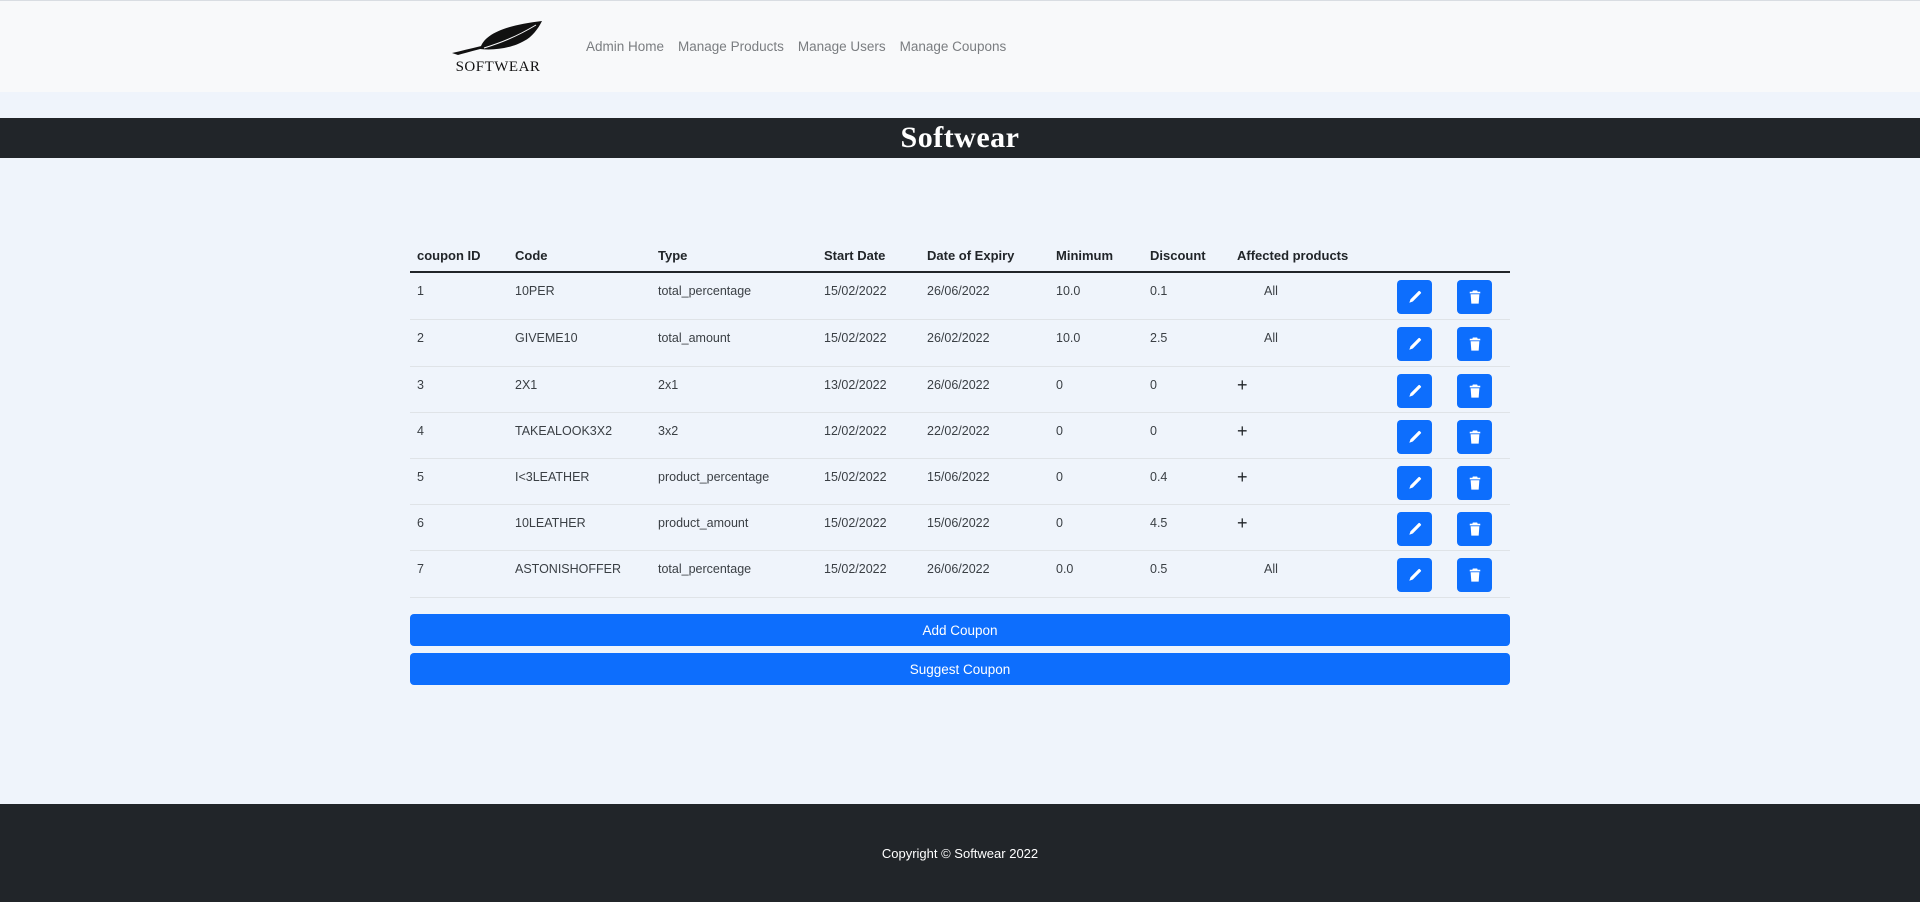 This screenshot has width=1920, height=902. I want to click on table-row: 3 2X1 2x1 13/02/2022 26/06/2022 0 0 +, so click(960, 389).